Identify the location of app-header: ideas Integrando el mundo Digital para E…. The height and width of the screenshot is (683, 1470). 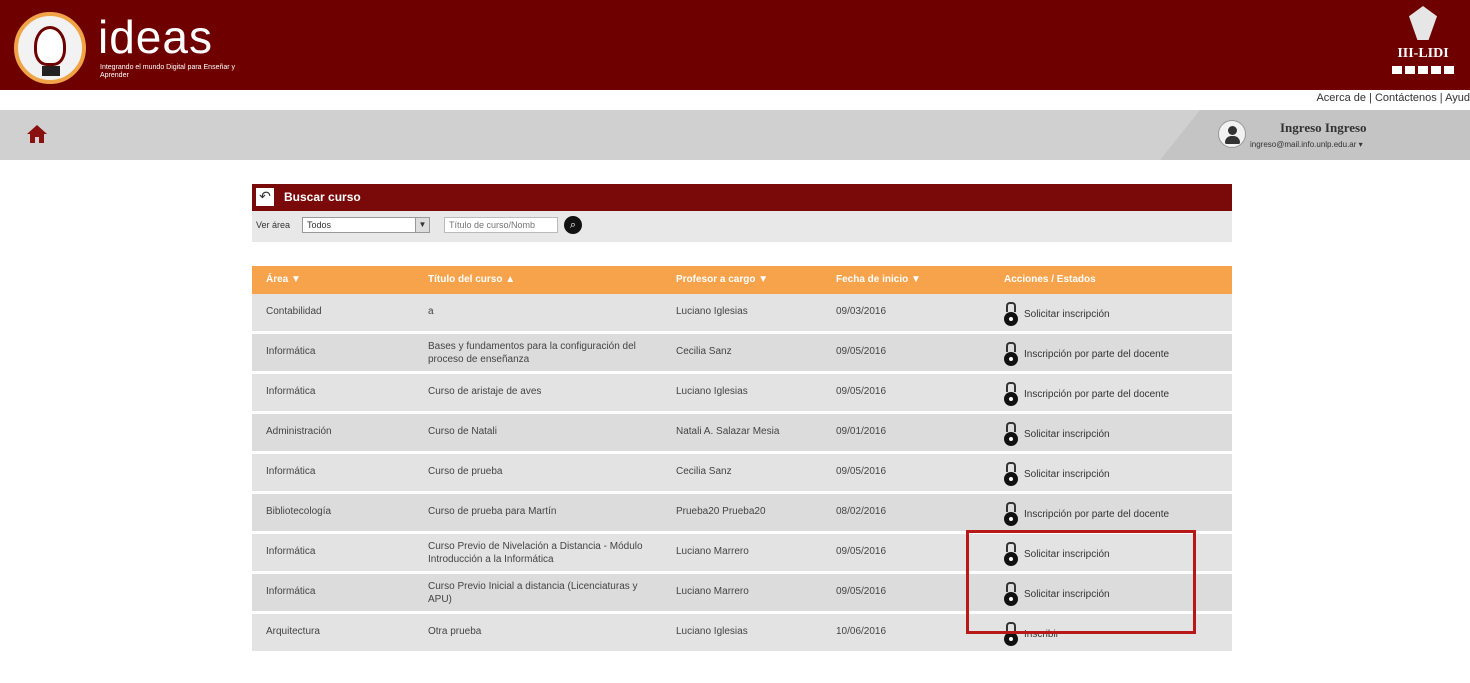
(735, 45).